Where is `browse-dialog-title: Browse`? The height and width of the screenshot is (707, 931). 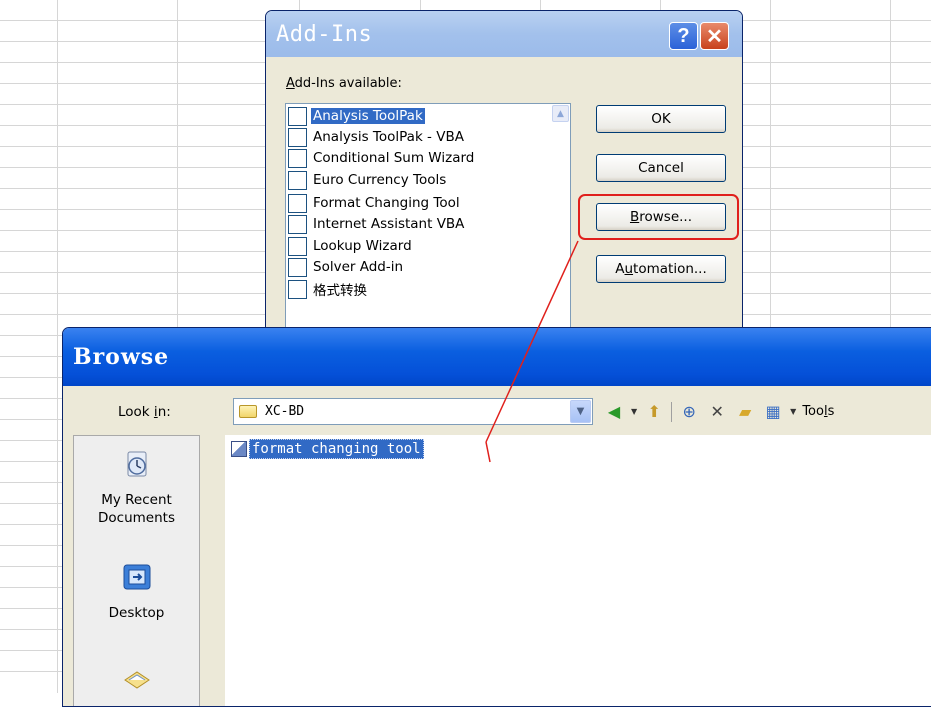 browse-dialog-title: Browse is located at coordinates (121, 357).